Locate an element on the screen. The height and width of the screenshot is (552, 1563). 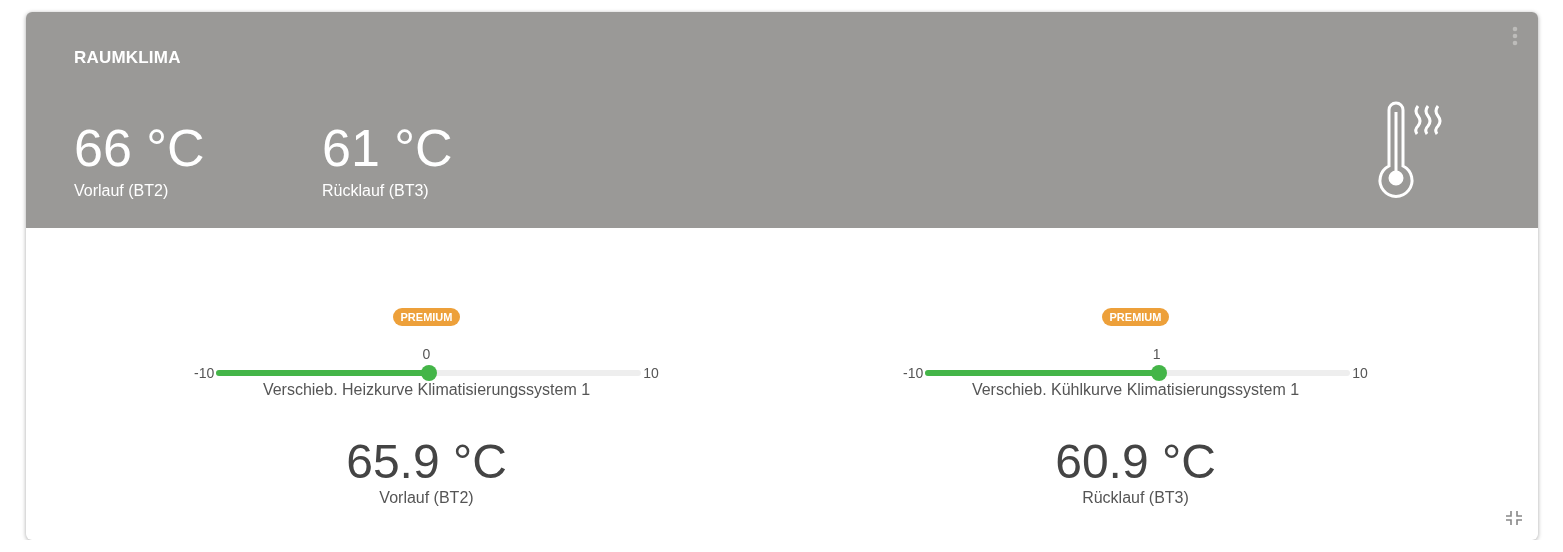
card-title: RAUMKLIMA is located at coordinates (128, 58).